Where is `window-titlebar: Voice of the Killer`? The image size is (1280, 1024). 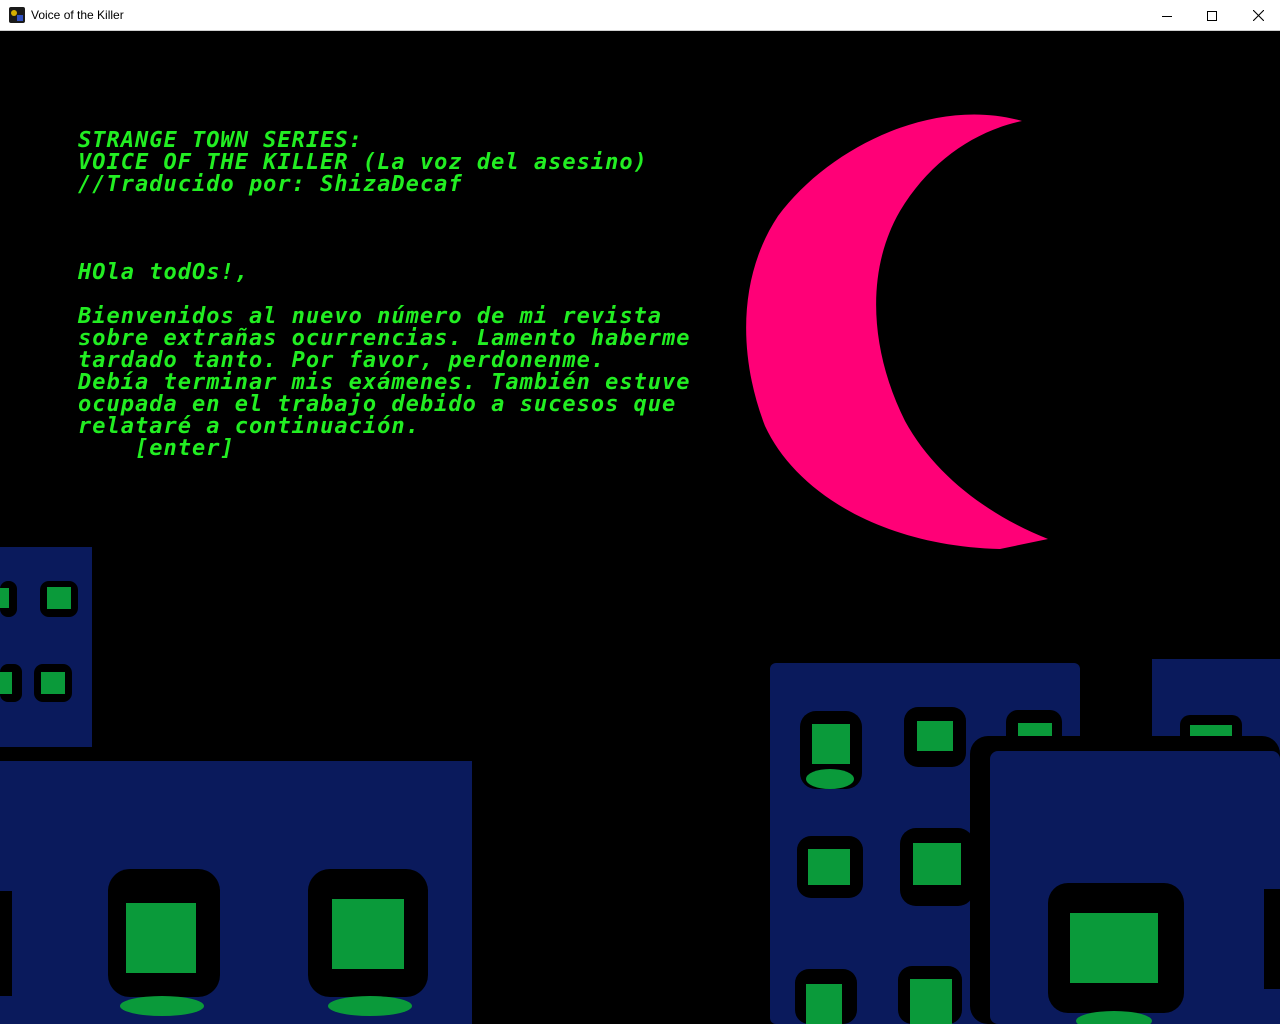 window-titlebar: Voice of the Killer is located at coordinates (640, 15).